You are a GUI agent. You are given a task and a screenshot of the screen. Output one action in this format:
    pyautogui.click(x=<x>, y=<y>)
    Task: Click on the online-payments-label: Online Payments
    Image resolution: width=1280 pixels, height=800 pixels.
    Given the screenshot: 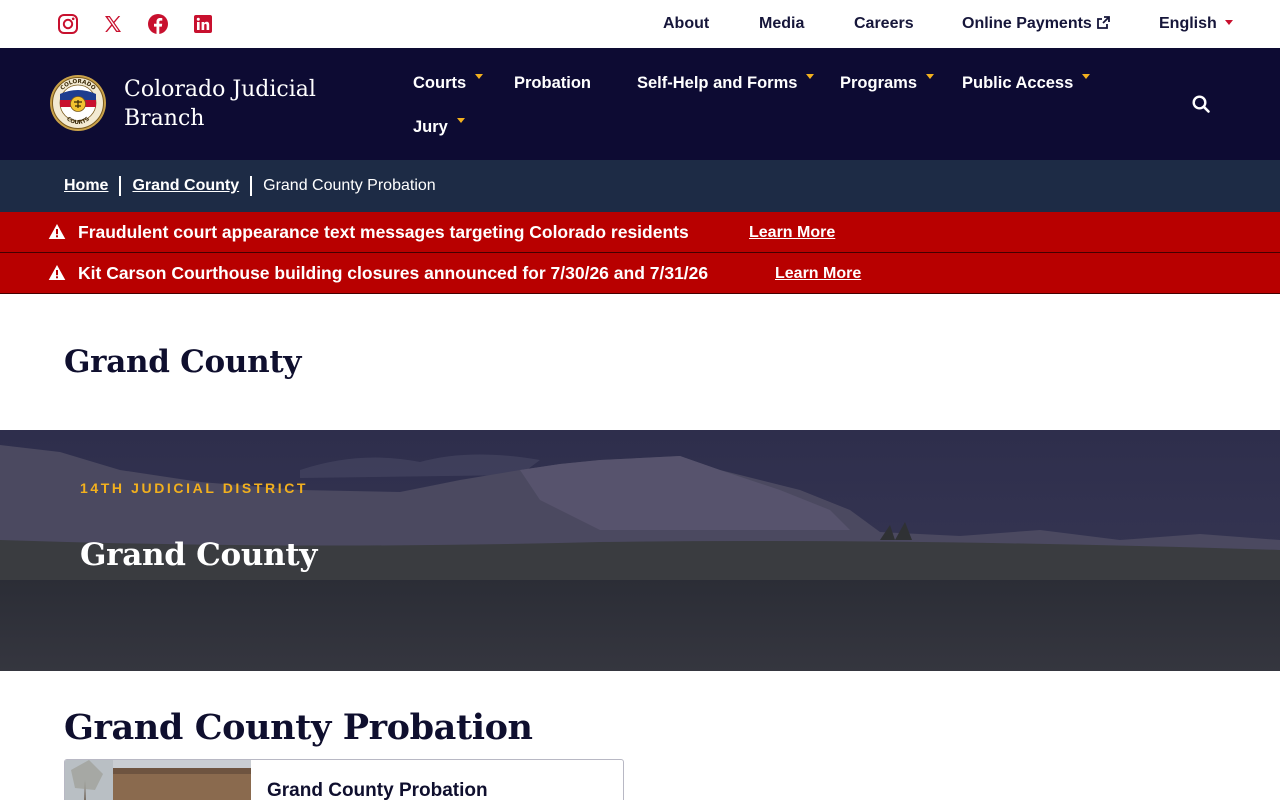 What is the action you would take?
    pyautogui.click(x=1027, y=23)
    